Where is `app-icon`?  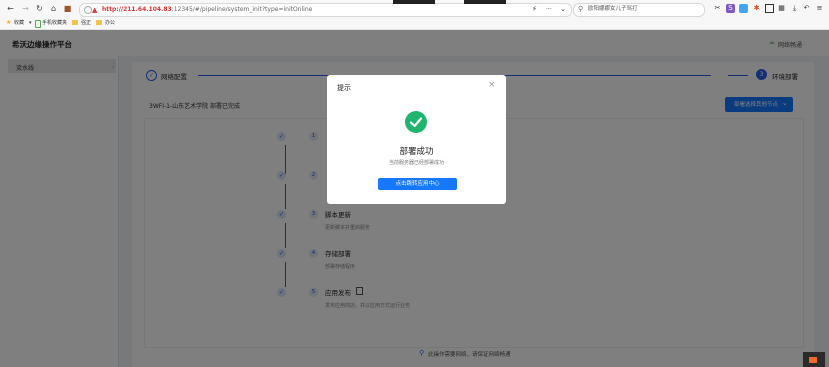
app-icon is located at coordinates (813, 360).